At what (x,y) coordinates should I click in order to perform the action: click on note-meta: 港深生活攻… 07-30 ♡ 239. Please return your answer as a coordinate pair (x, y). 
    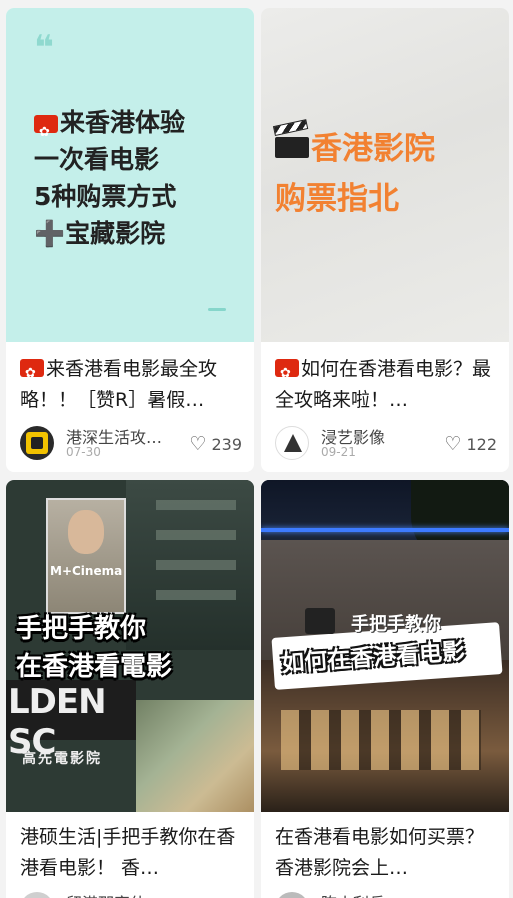
    Looking at the image, I should click on (131, 444).